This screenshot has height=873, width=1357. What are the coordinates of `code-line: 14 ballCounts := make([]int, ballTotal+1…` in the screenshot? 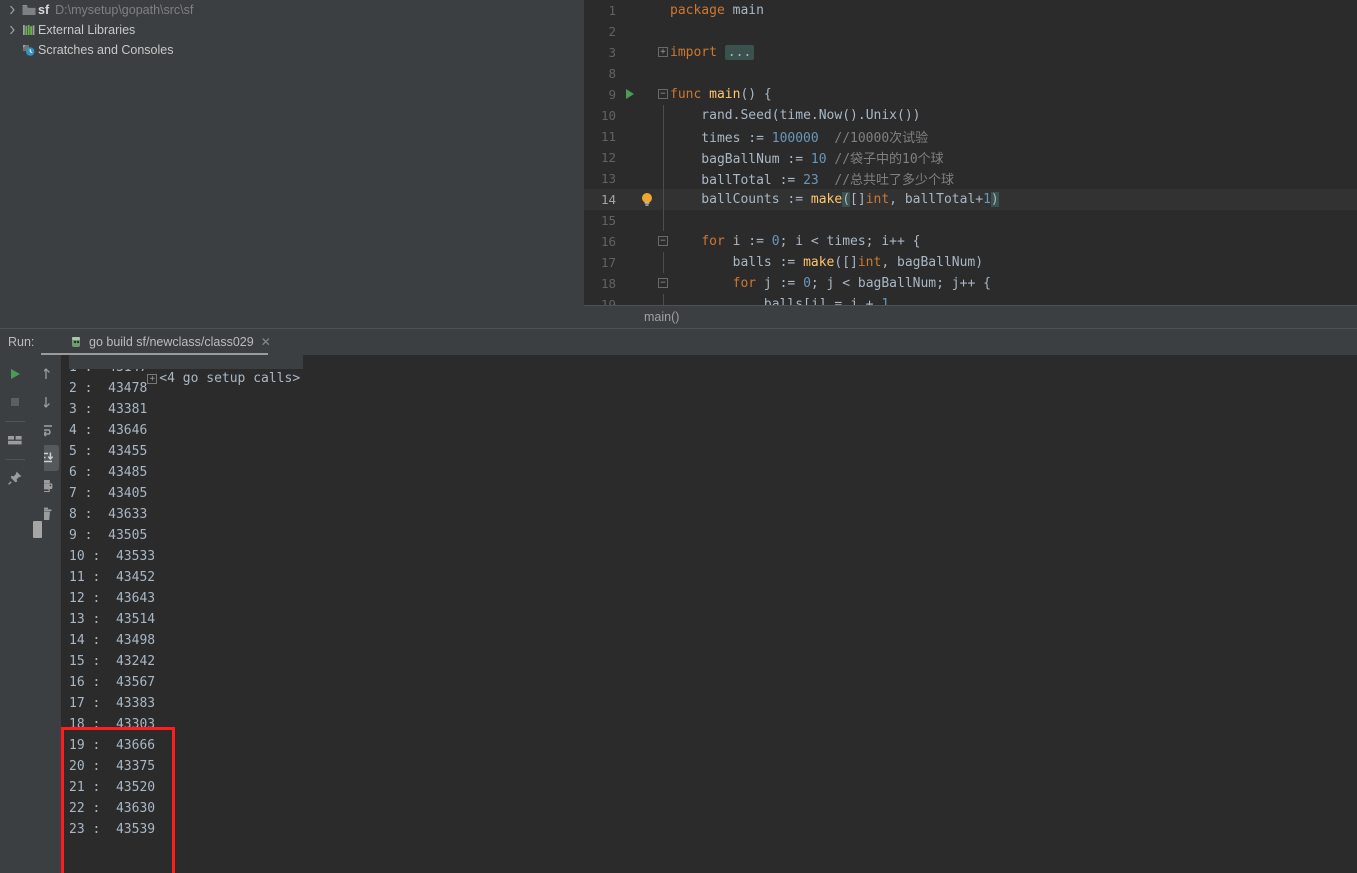 It's located at (970, 199).